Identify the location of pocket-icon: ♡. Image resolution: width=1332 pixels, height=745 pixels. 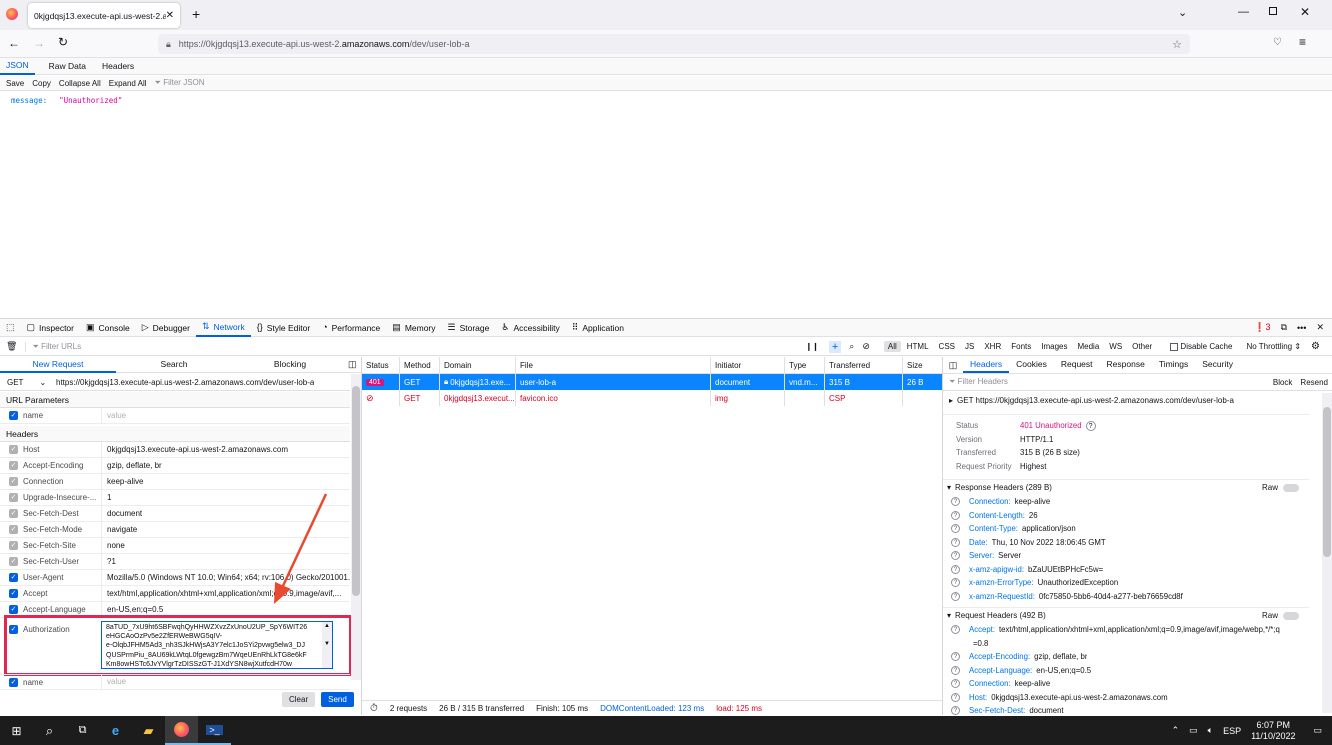
(1277, 42).